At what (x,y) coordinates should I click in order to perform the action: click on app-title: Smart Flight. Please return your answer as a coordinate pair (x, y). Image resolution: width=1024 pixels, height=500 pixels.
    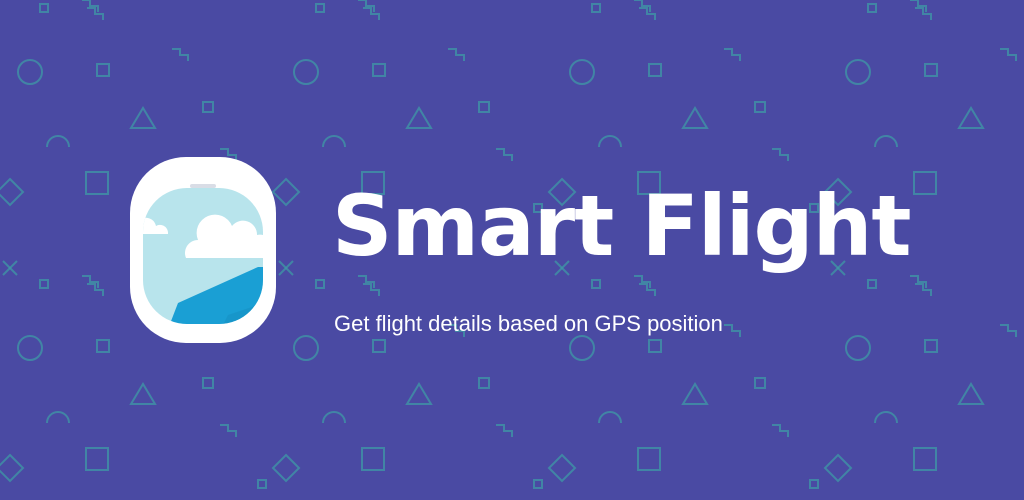
    Looking at the image, I should click on (622, 226).